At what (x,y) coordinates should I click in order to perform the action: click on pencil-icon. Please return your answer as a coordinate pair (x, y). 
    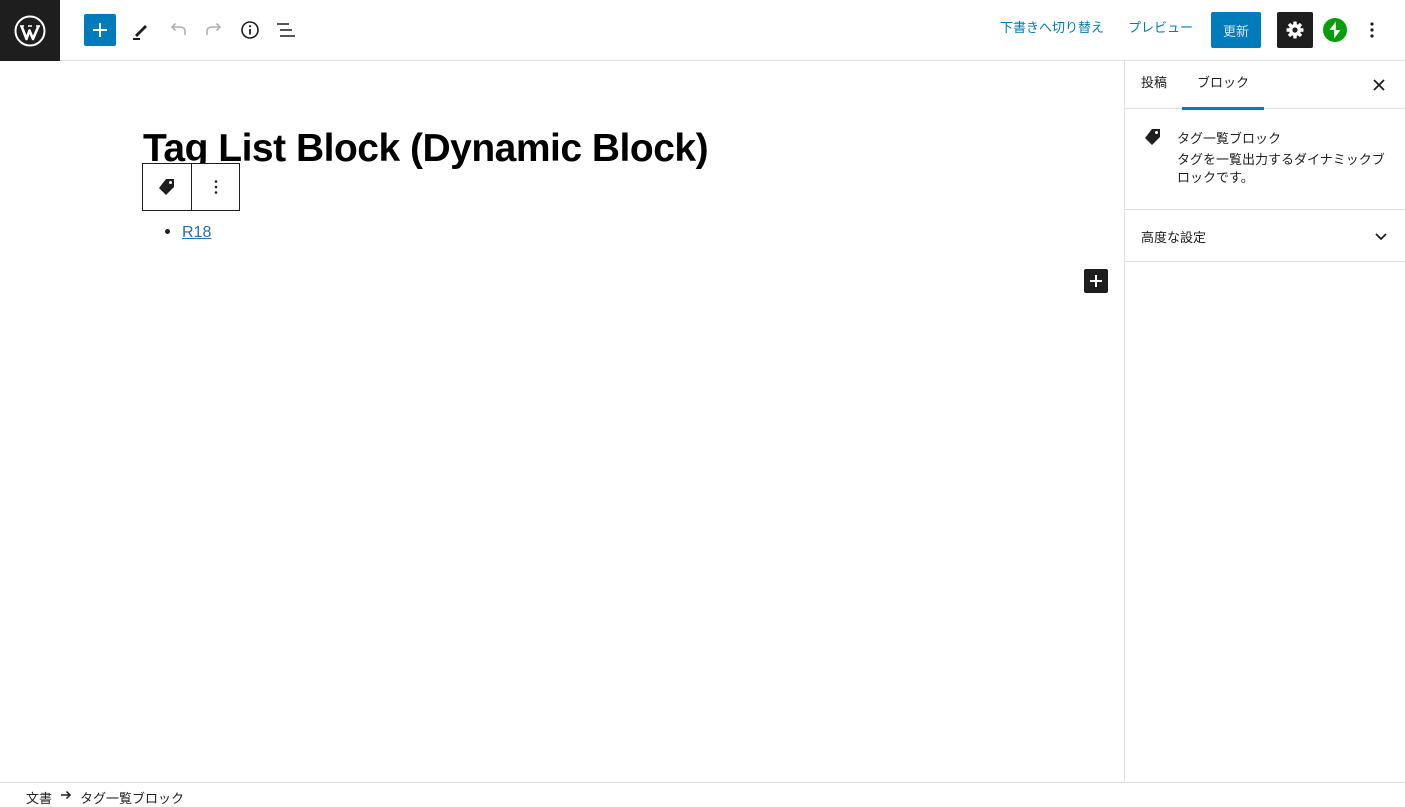
    Looking at the image, I should click on (140, 32).